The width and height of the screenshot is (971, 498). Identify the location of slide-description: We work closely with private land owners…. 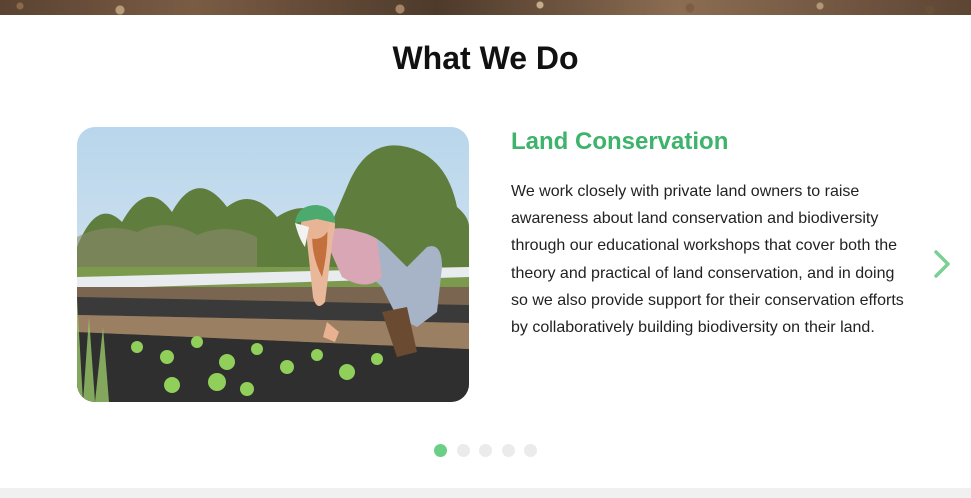
(707, 260).